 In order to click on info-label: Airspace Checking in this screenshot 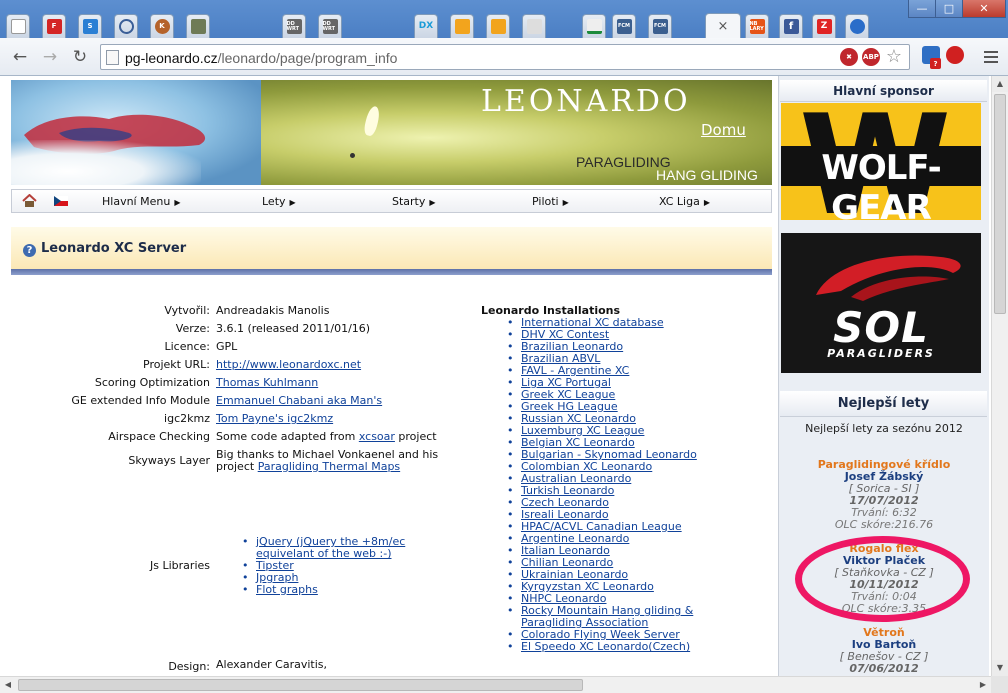, I will do `click(159, 436)`.